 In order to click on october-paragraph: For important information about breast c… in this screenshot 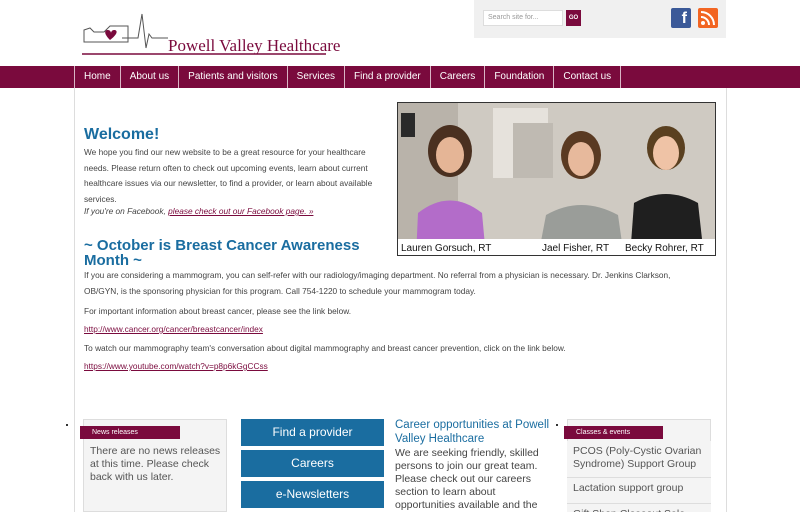, I will do `click(218, 311)`.